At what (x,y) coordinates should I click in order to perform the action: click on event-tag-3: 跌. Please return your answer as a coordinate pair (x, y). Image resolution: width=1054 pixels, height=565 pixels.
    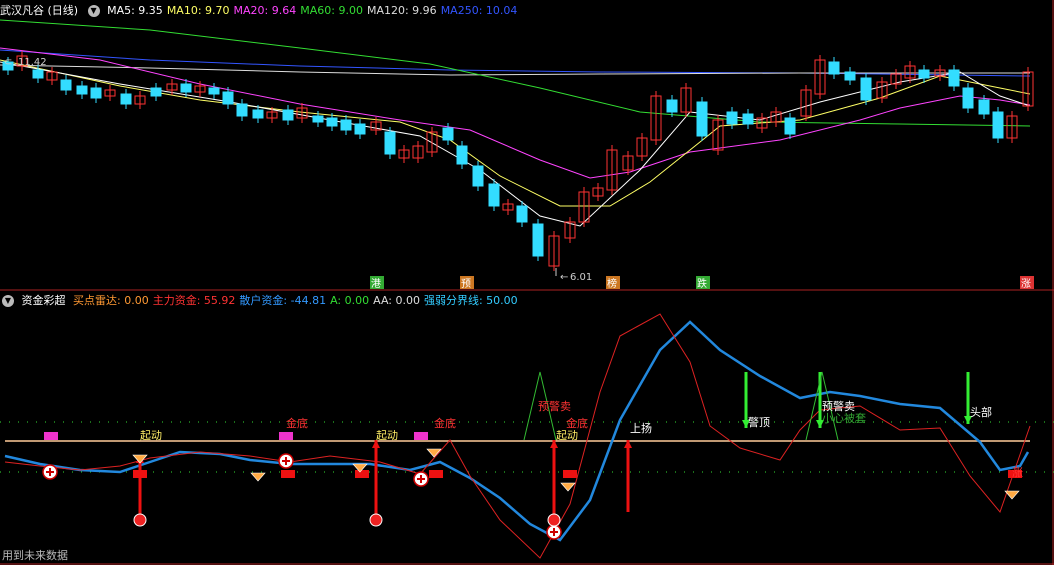
    Looking at the image, I should click on (702, 283).